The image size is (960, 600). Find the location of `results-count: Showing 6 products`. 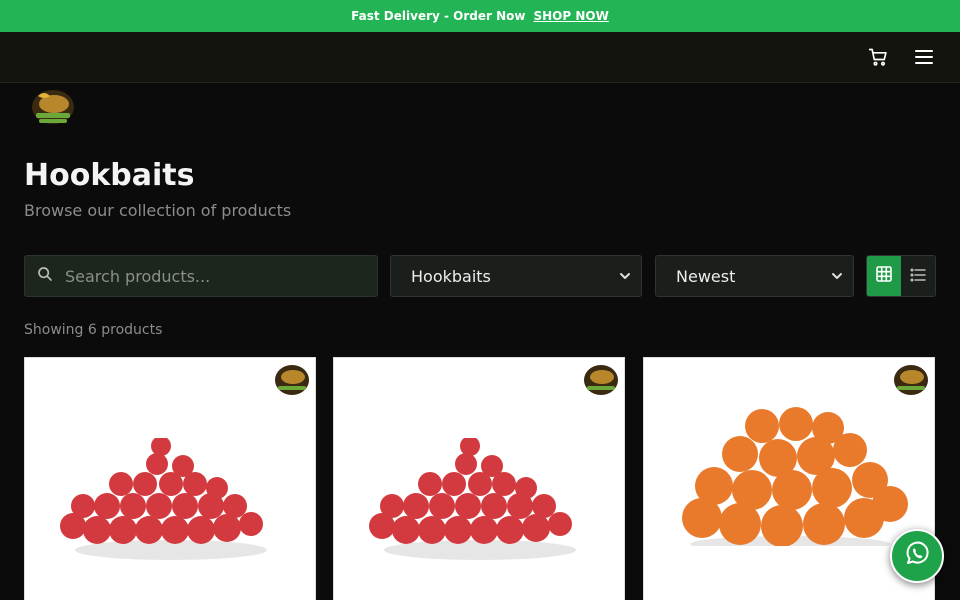

results-count: Showing 6 products is located at coordinates (93, 330).